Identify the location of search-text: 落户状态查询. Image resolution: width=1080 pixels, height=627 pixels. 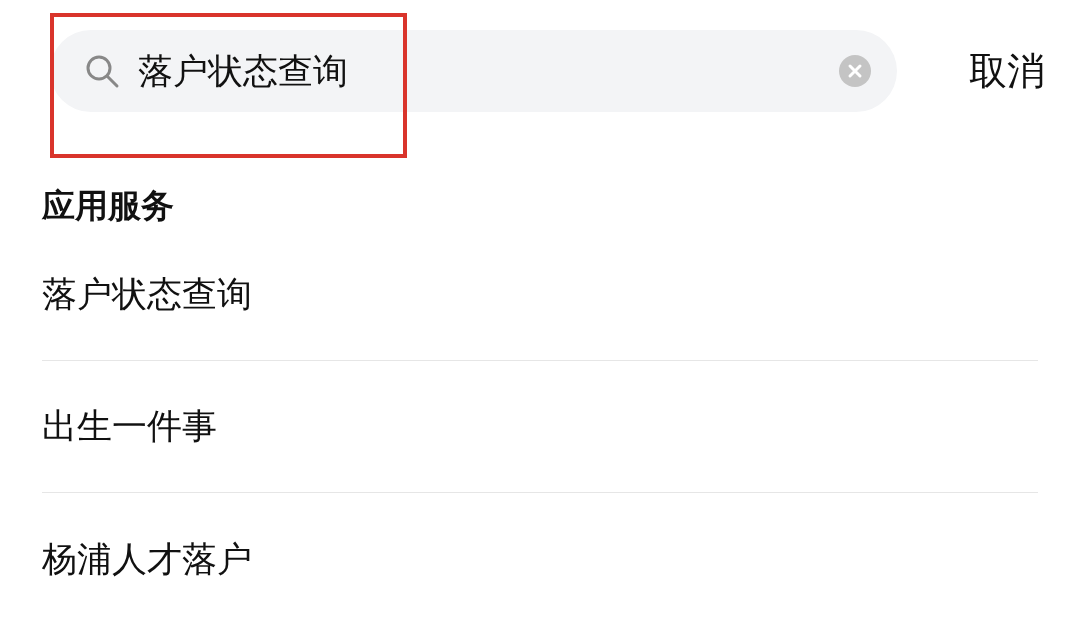
(243, 71).